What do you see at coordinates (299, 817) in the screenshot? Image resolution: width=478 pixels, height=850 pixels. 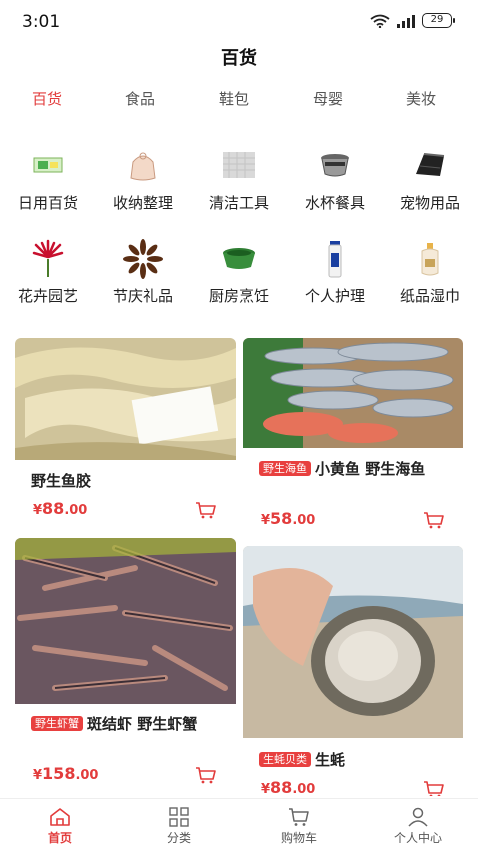 I see `cart-icon` at bounding box center [299, 817].